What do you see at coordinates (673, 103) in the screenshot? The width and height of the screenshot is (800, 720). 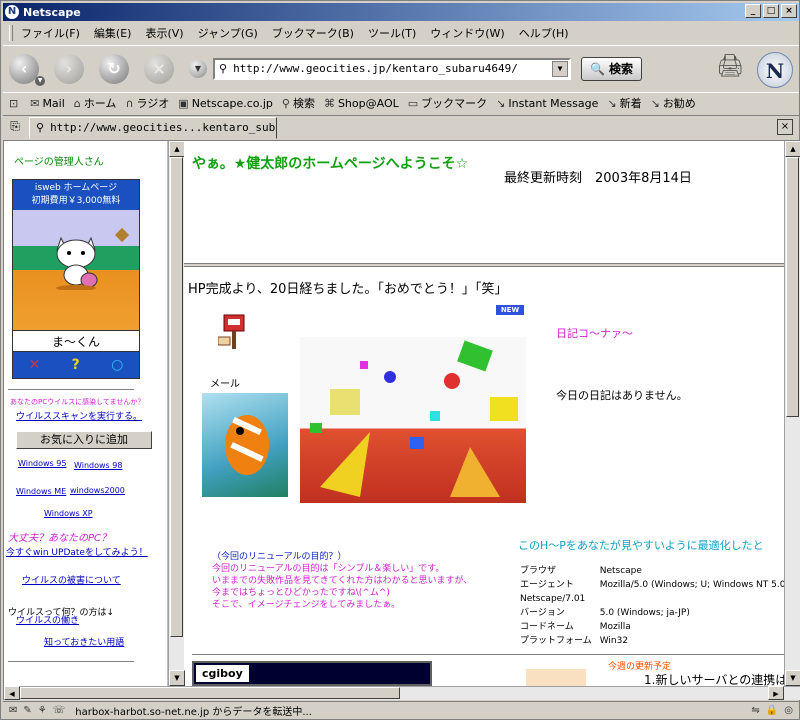 I see `bookmark-recommend: ↘ お勧め` at bounding box center [673, 103].